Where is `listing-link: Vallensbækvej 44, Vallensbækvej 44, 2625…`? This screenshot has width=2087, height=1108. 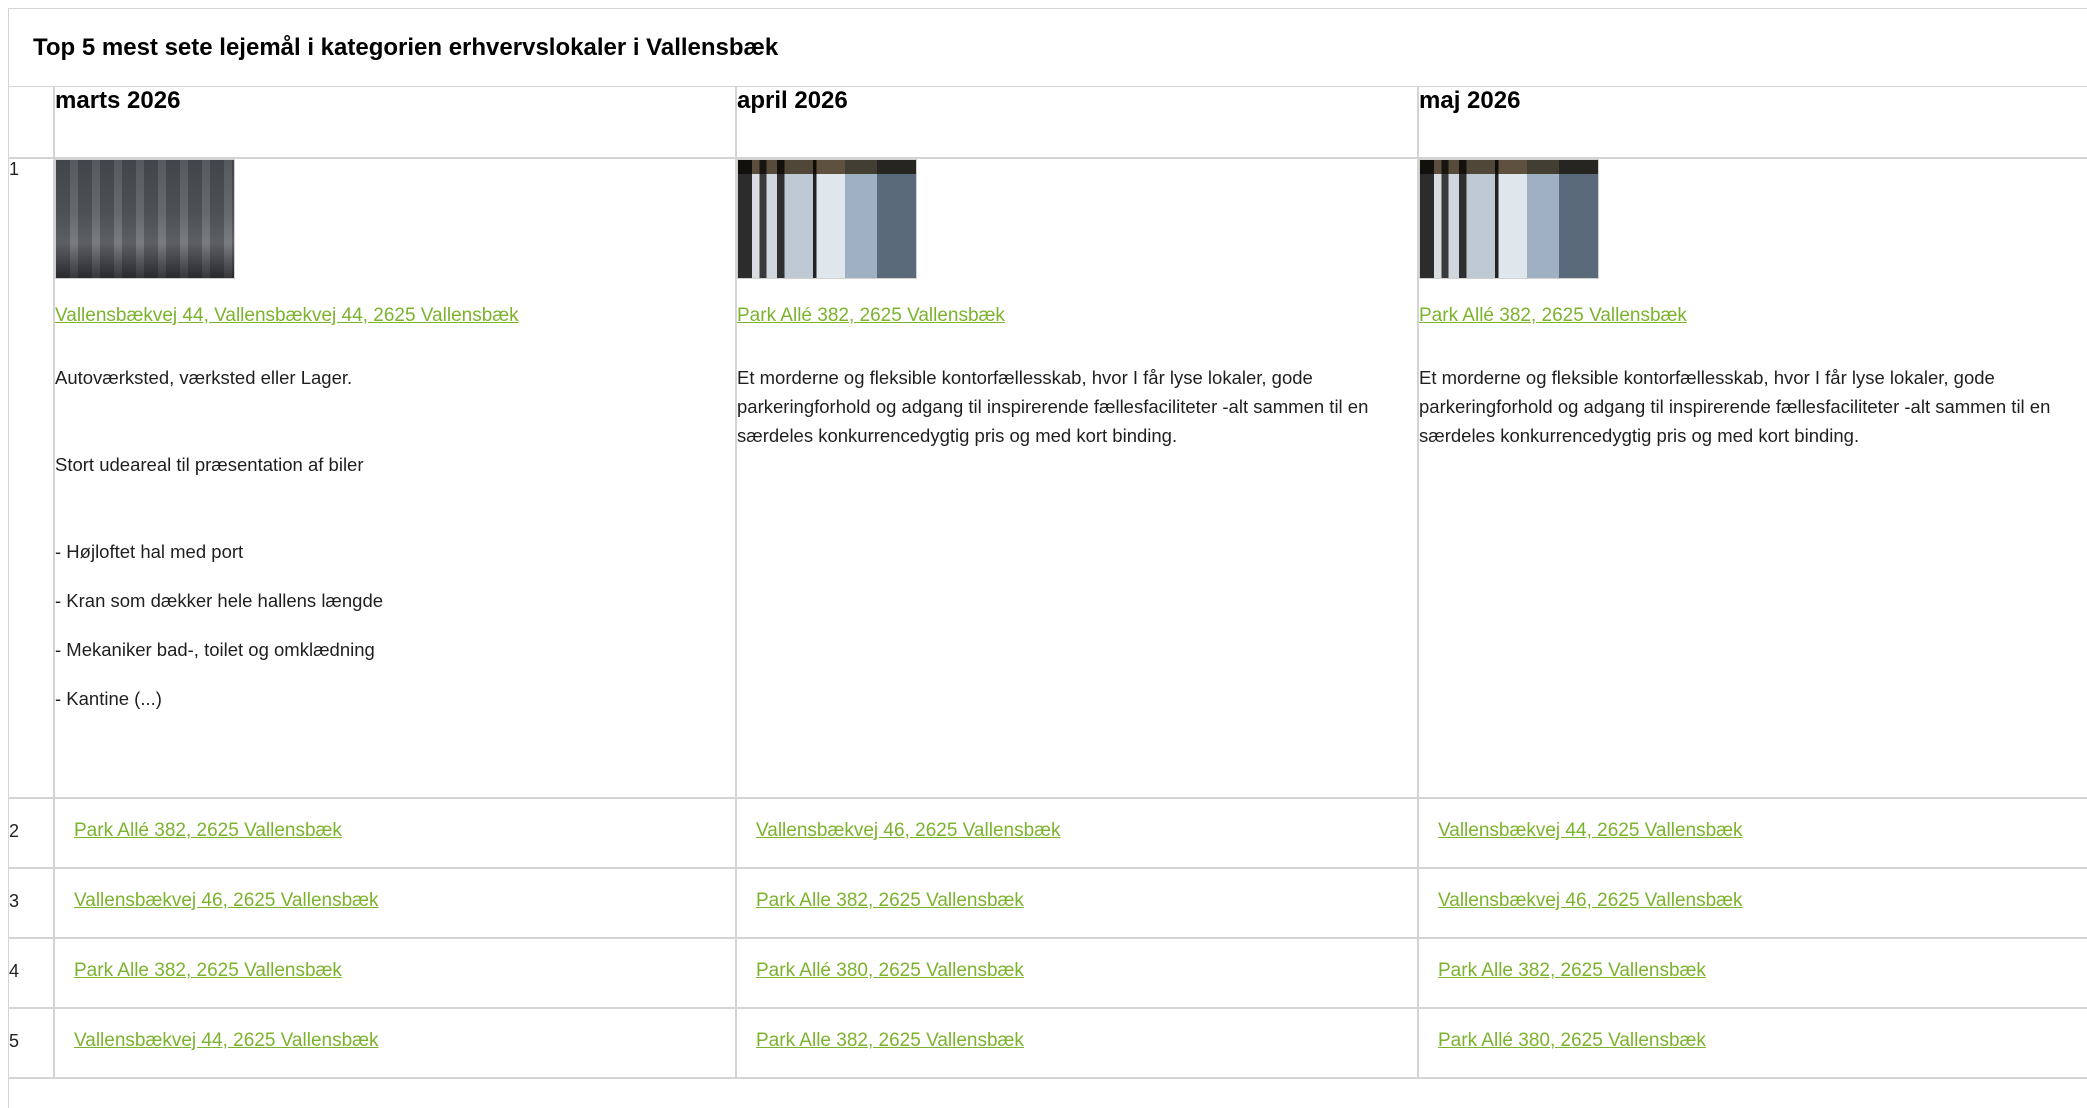
listing-link: Vallensbækvej 44, Vallensbækvej 44, 2625… is located at coordinates (395, 316).